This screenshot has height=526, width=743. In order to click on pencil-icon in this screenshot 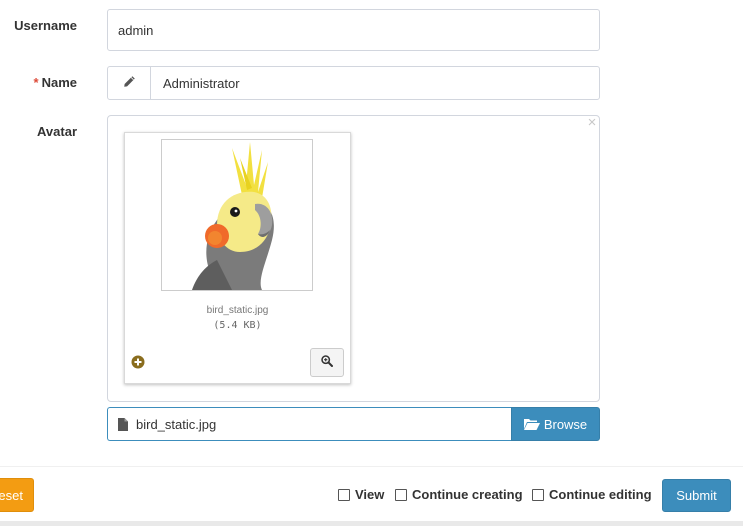, I will do `click(129, 83)`.